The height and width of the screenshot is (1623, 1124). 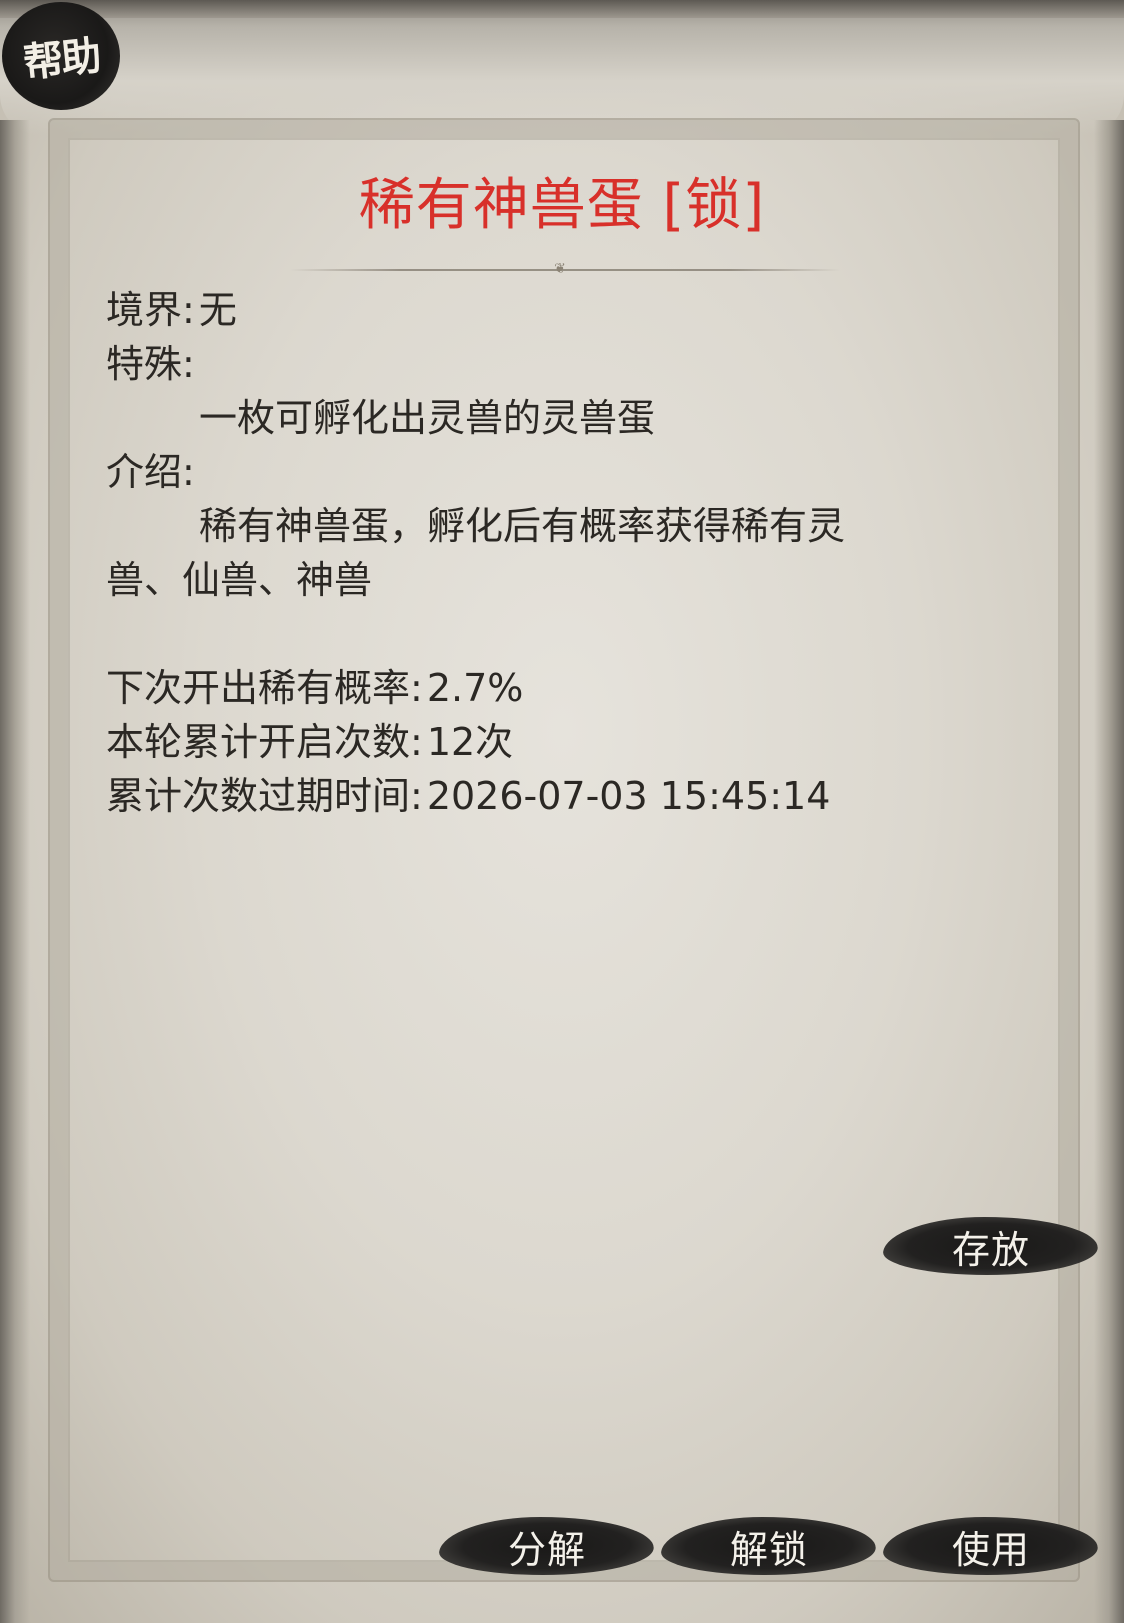 I want to click on help-label: 帮助, so click(x=61, y=59).